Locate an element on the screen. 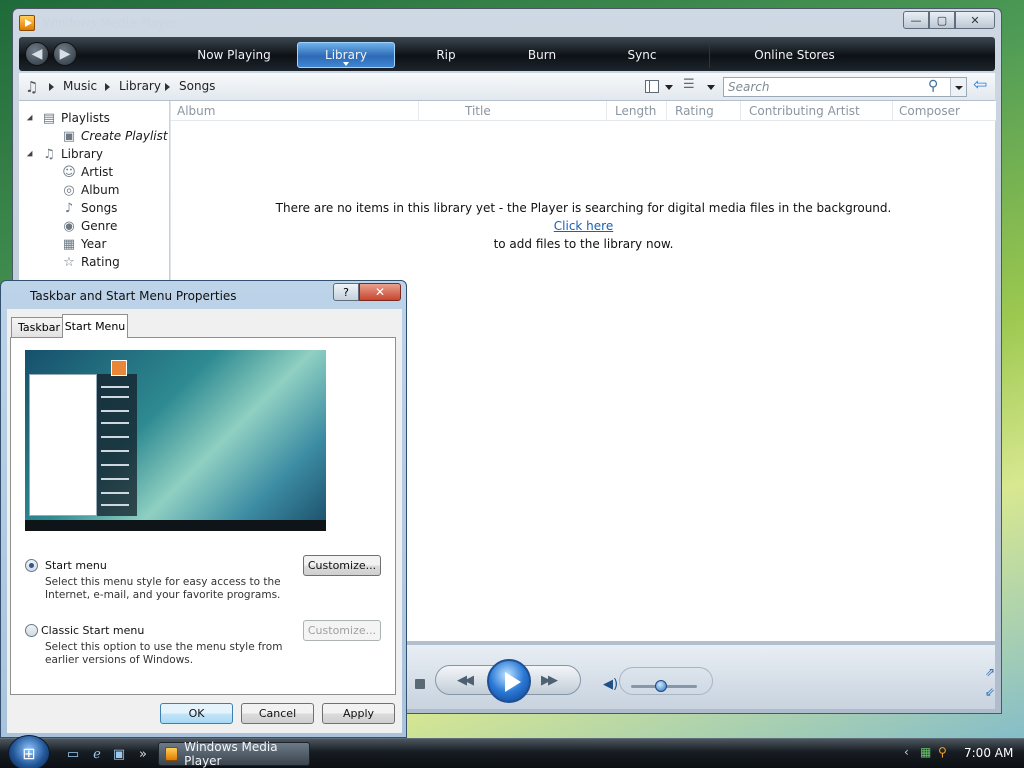 Image resolution: width=1024 pixels, height=768 pixels. volume-area is located at coordinates (666, 681).